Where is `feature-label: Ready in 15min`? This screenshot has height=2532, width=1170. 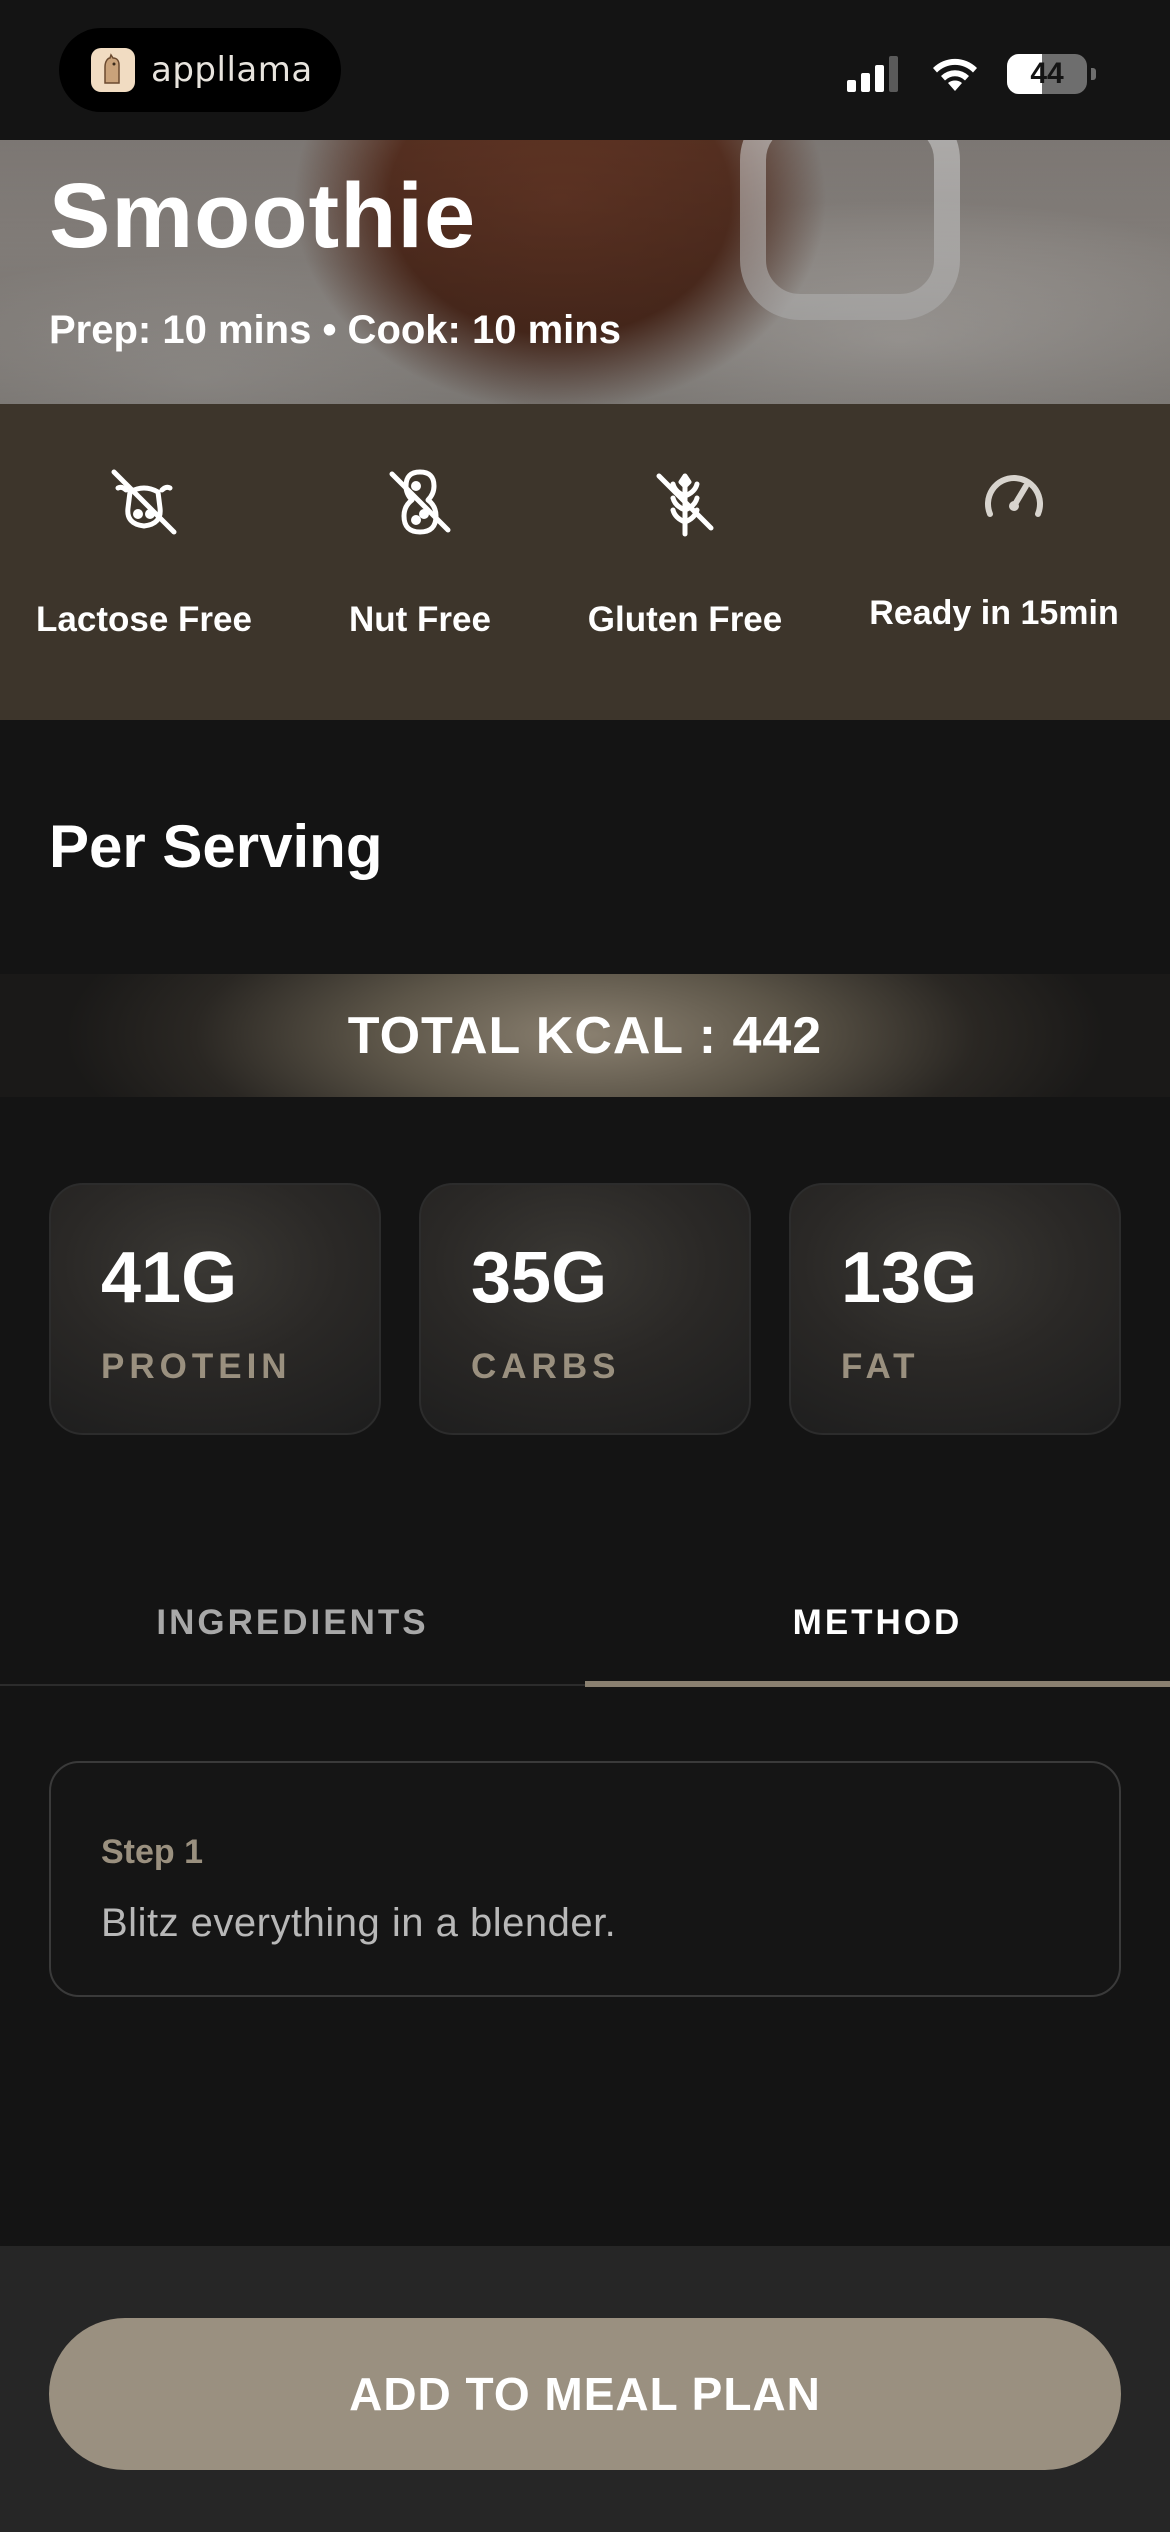
feature-label: Ready in 15min is located at coordinates (994, 613).